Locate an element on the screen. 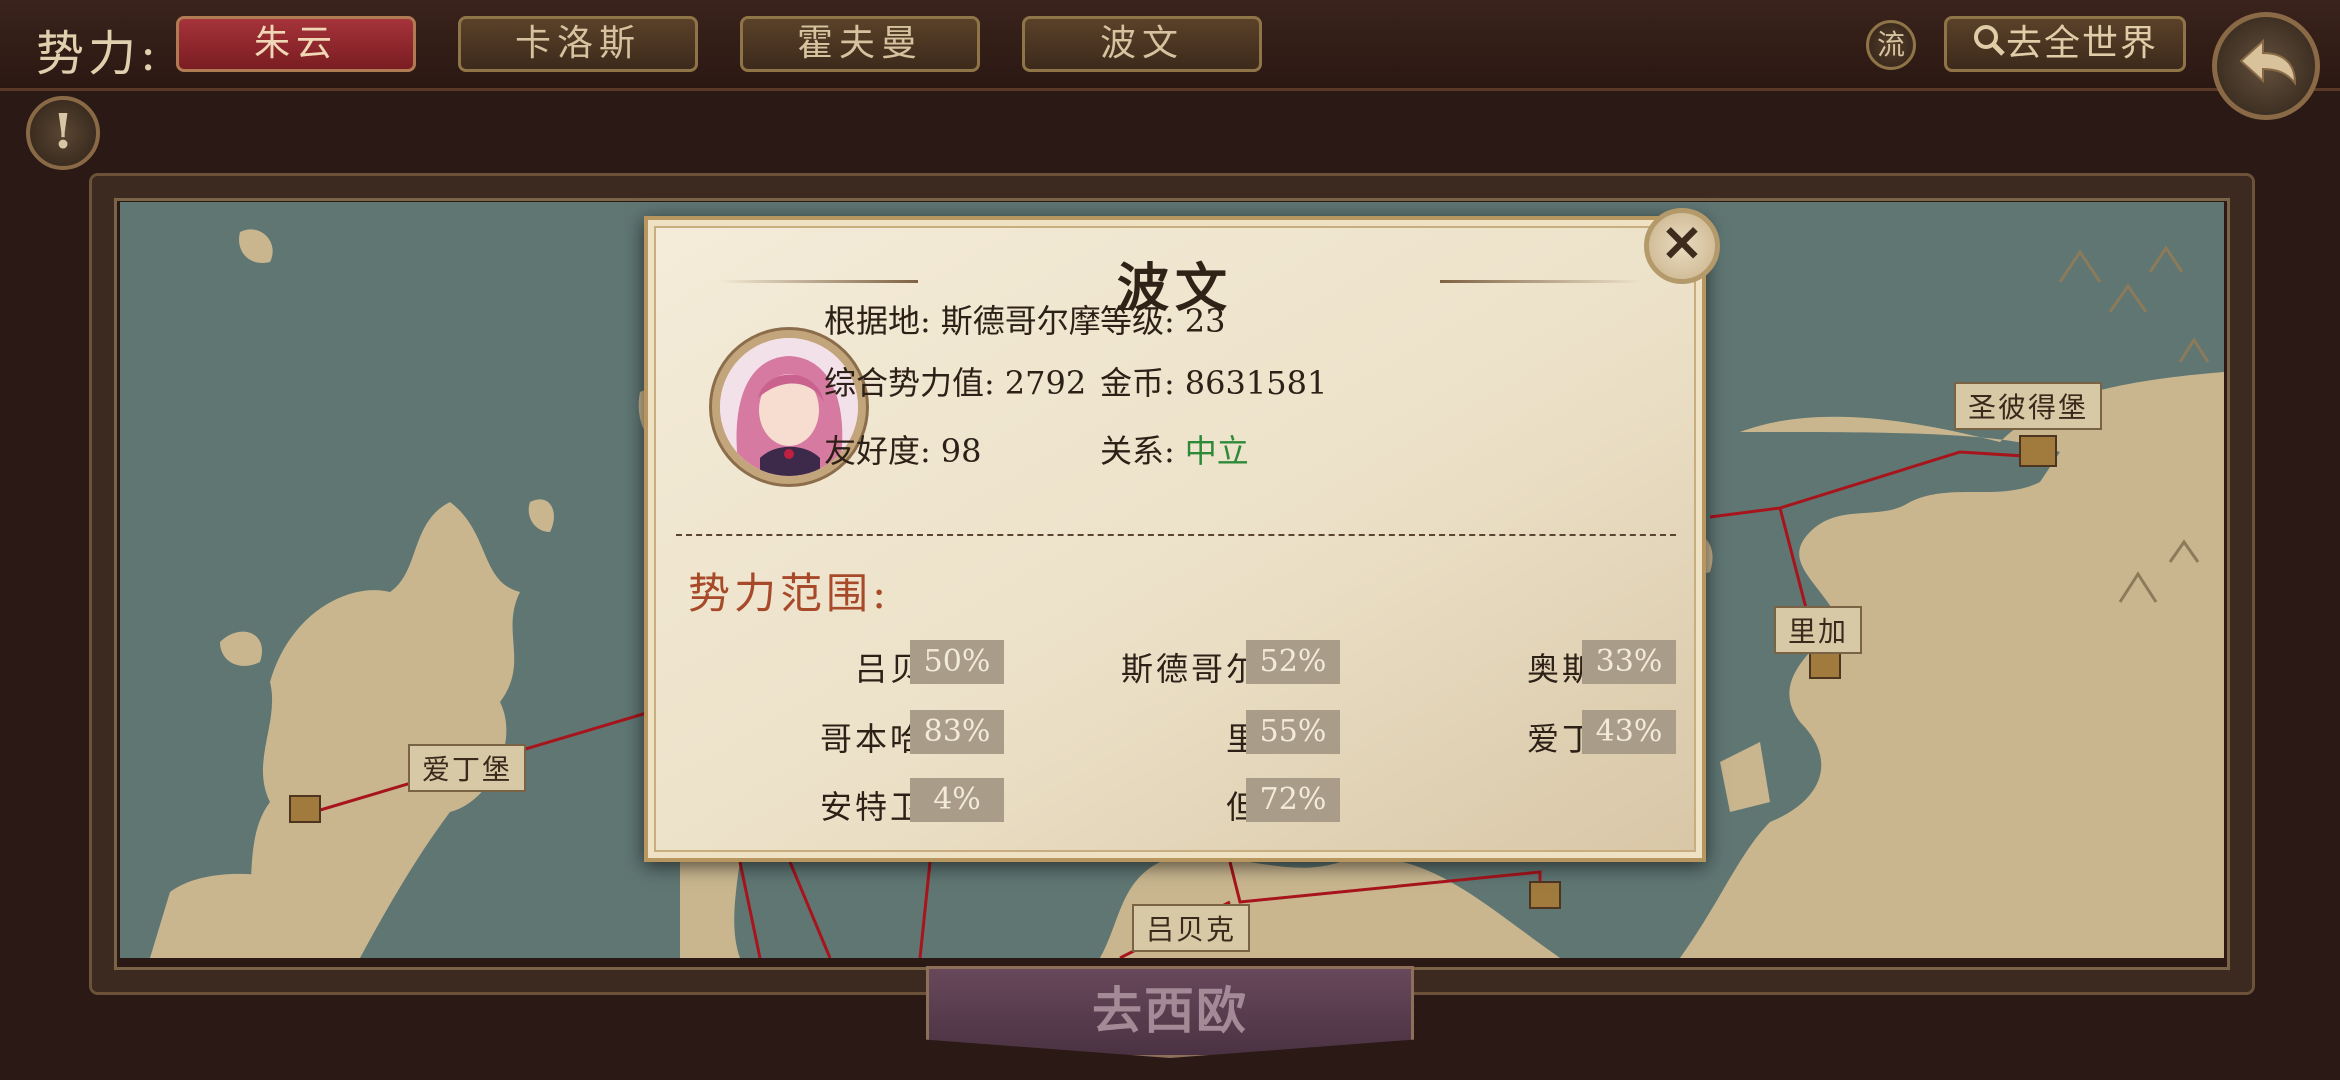 The width and height of the screenshot is (2340, 1080). level-label: 等级: is located at coordinates (1137, 321).